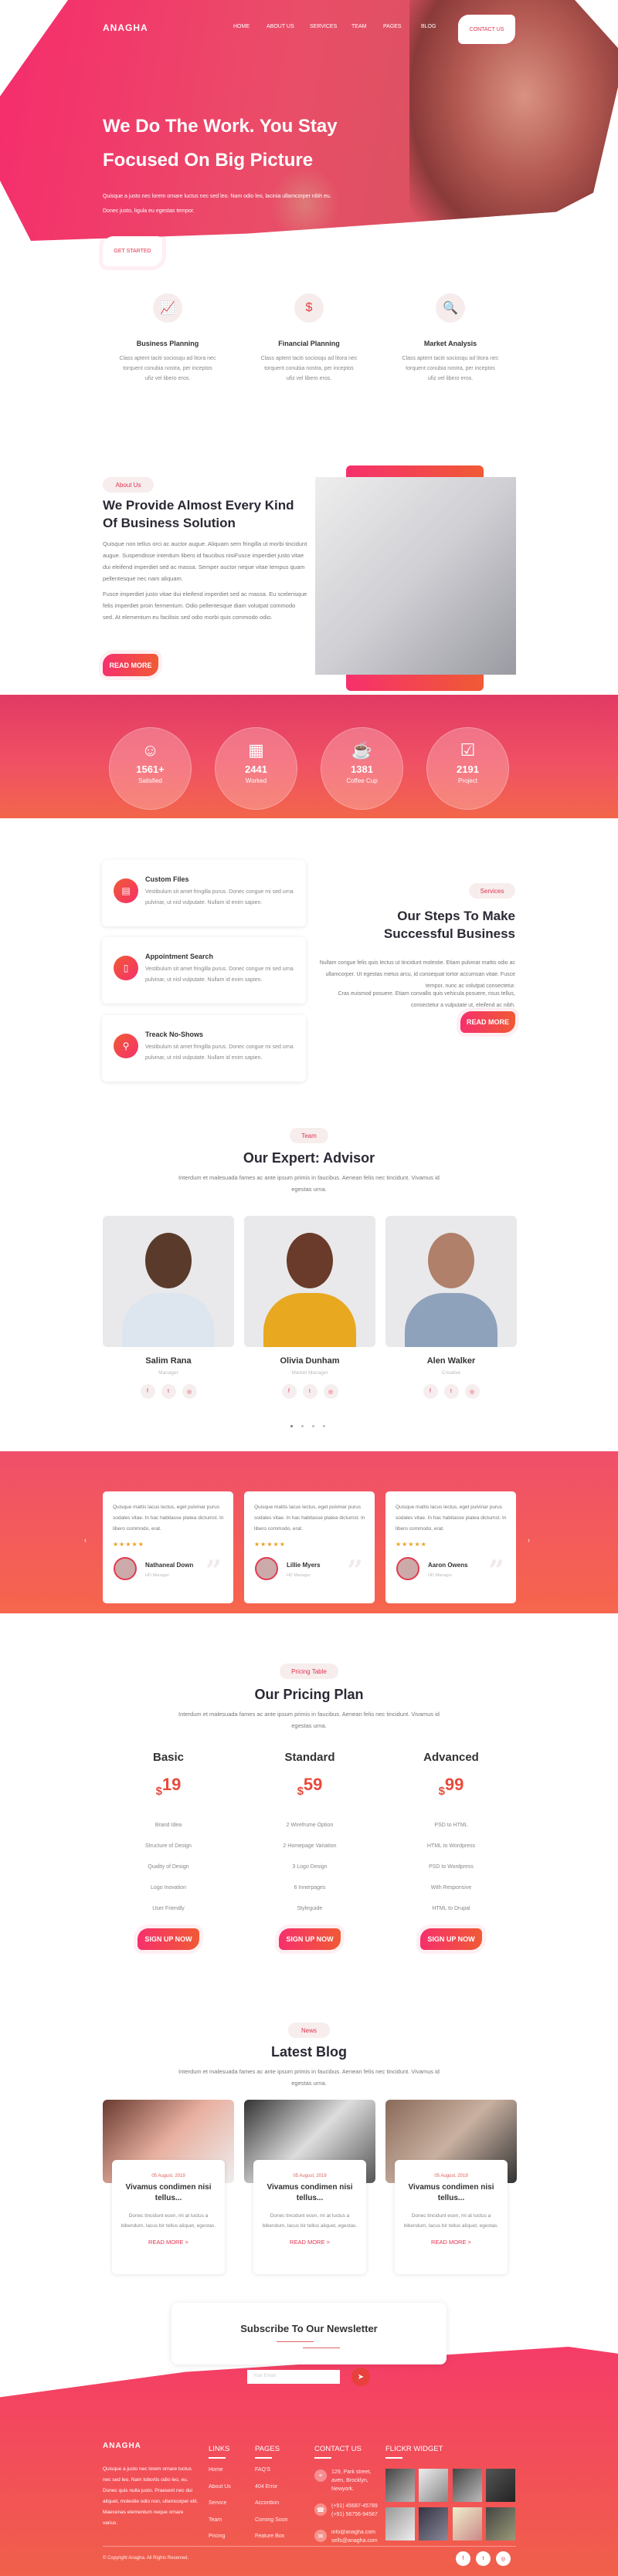 The height and width of the screenshot is (2576, 618). What do you see at coordinates (309, 1158) in the screenshot?
I see `team-title: Our Expert: Advisor` at bounding box center [309, 1158].